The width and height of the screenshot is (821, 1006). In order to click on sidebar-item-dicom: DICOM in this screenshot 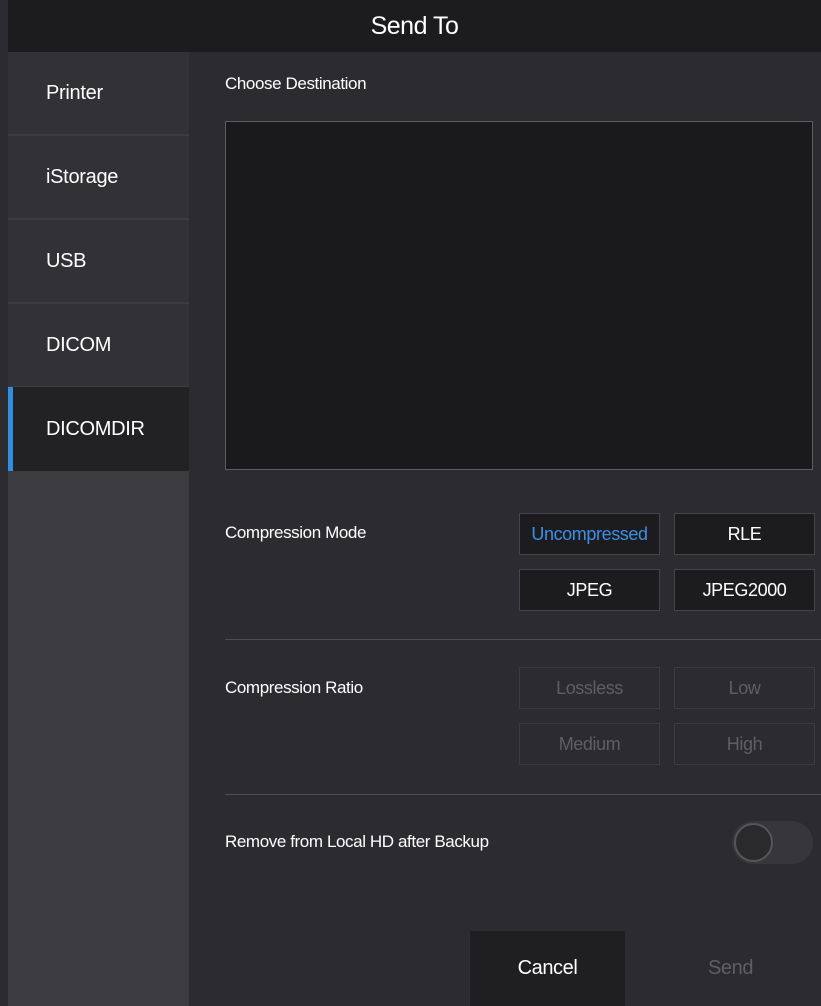, I will do `click(98, 345)`.